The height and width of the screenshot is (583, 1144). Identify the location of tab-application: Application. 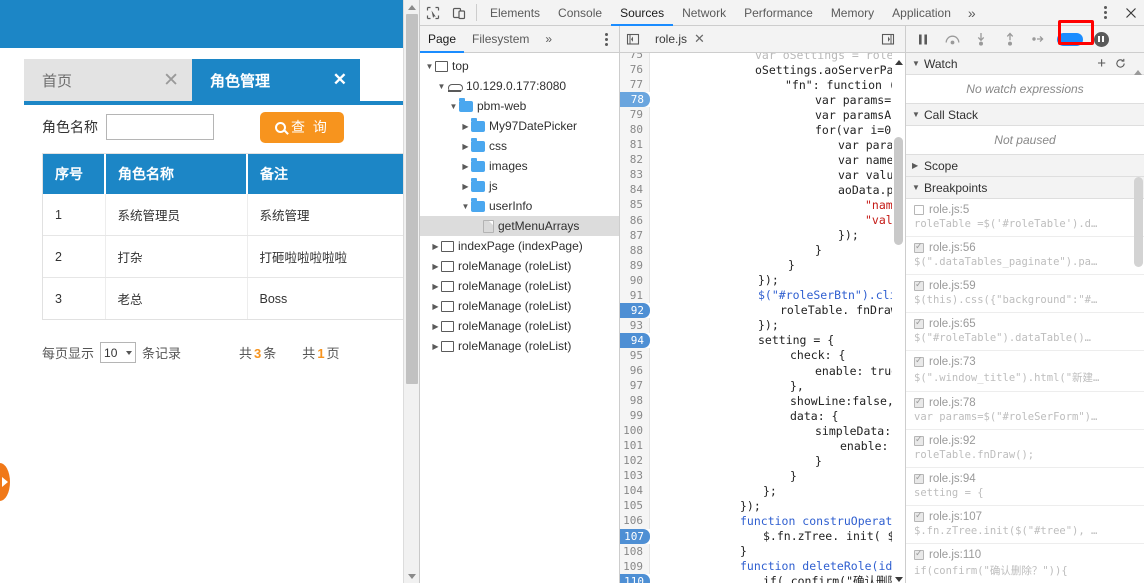
(921, 13).